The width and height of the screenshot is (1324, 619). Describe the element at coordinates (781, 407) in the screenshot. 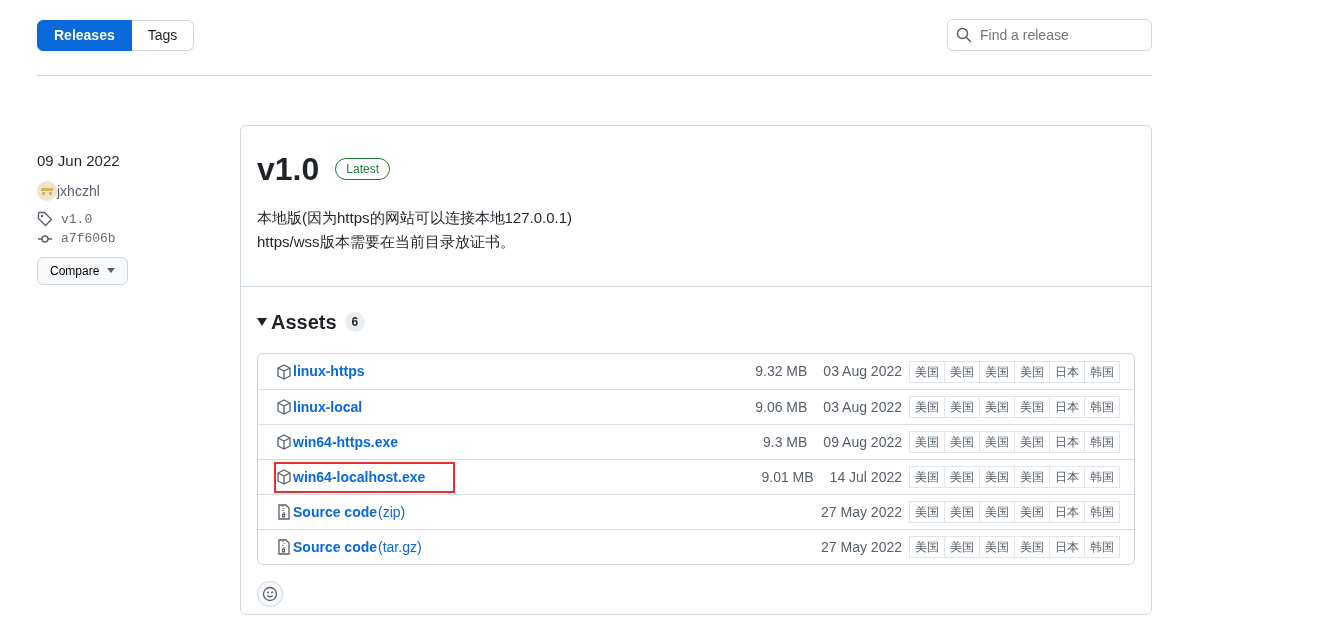

I see `file-size: 9.06 MB` at that location.